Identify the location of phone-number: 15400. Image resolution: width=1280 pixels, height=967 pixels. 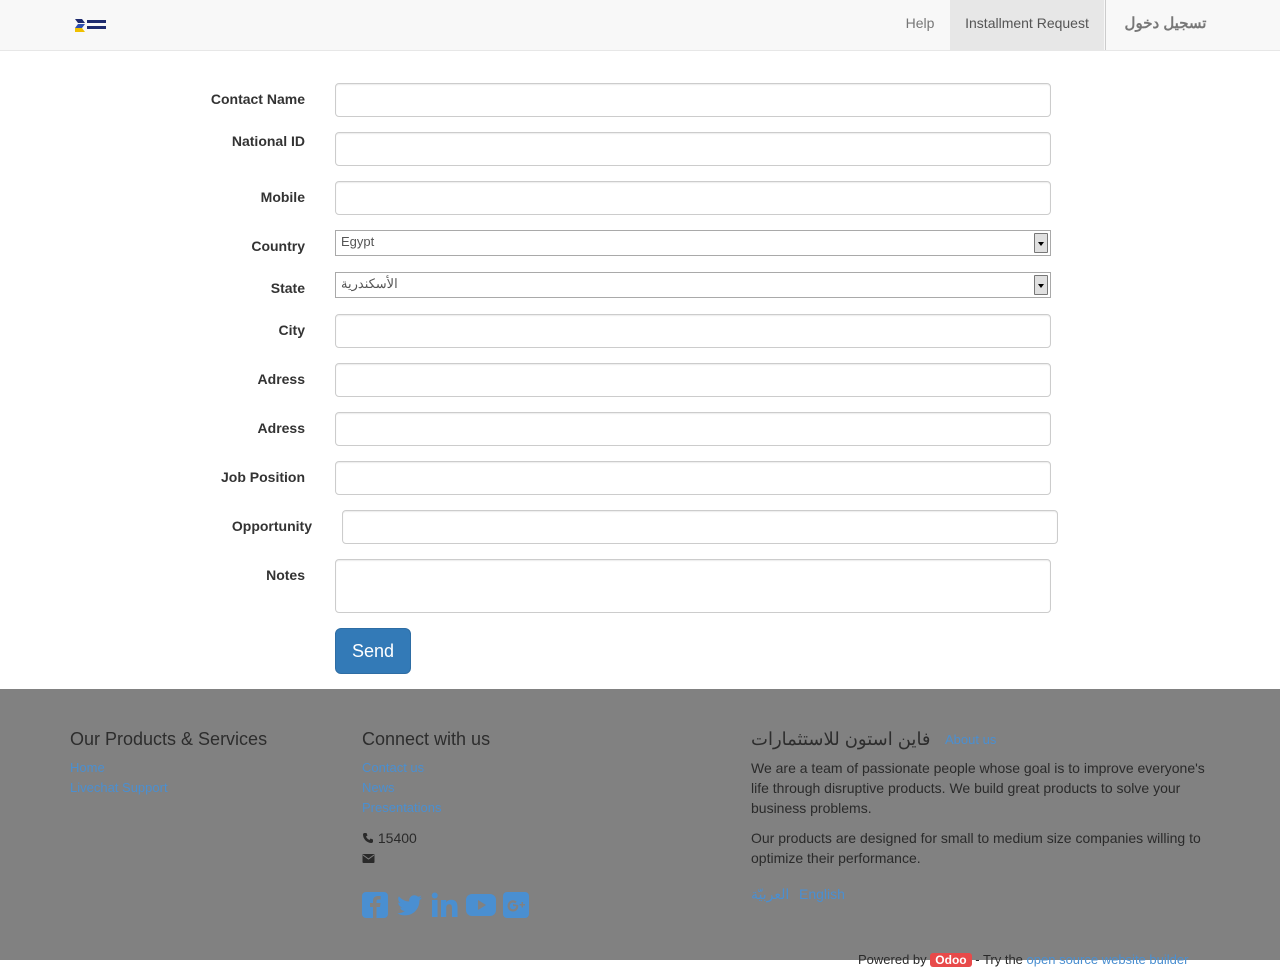
(397, 838).